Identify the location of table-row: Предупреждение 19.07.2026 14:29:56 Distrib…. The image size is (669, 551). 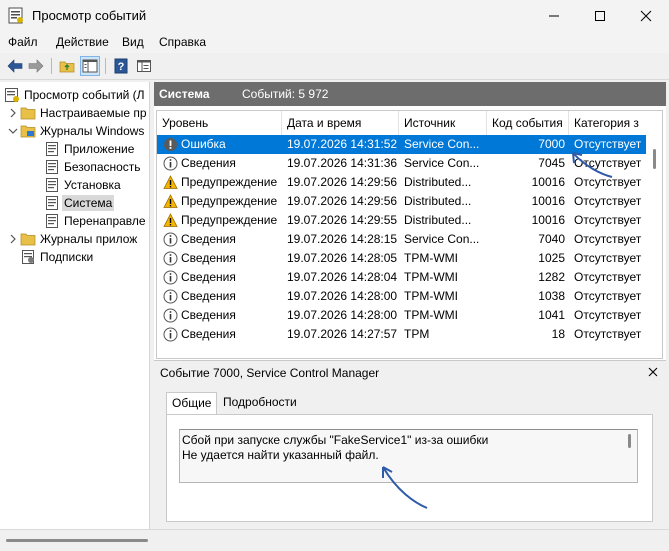
(401, 201).